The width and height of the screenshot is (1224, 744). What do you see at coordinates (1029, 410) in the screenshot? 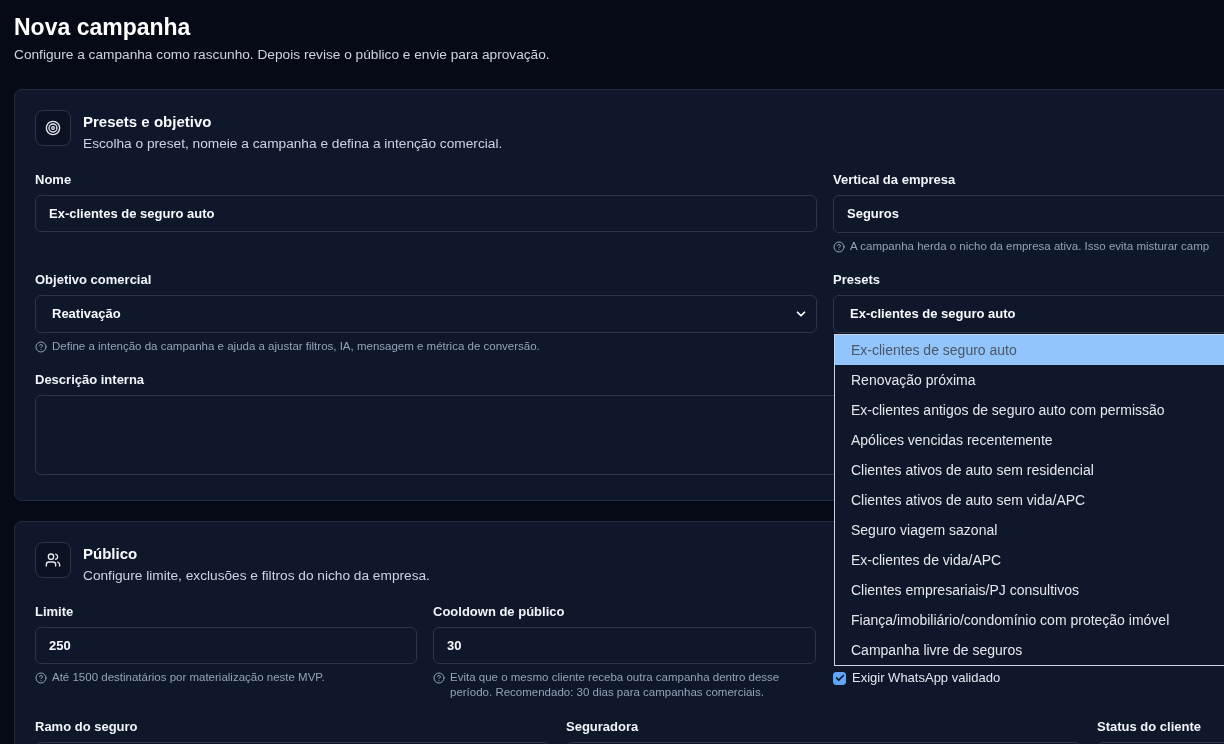
I see `dropdown-option: Ex-clientes antigos de seguro auto com permissão` at bounding box center [1029, 410].